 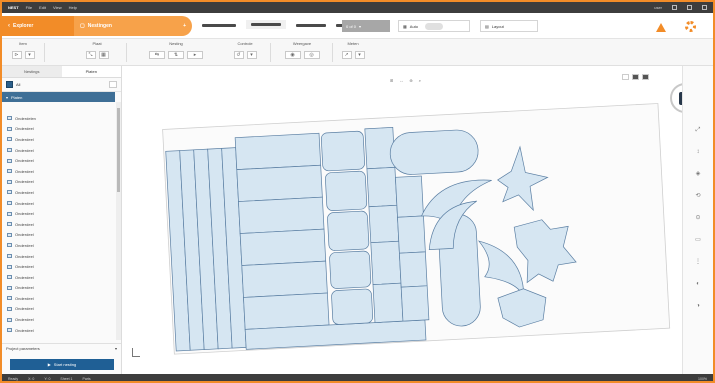 What do you see at coordinates (29, 55) in the screenshot?
I see `item-dropdown-button: ▾` at bounding box center [29, 55].